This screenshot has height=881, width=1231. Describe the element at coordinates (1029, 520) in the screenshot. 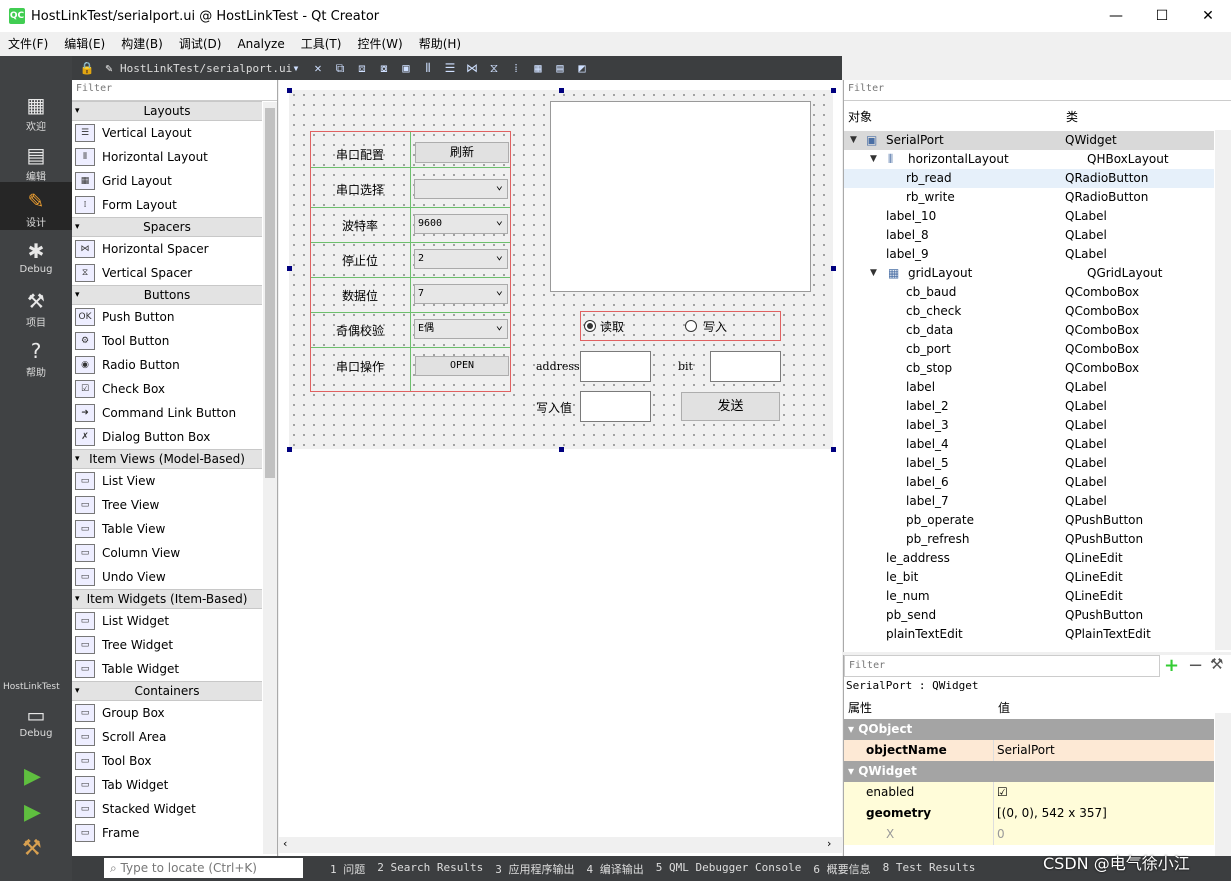

I see `object-tree-row: pb_operate QPushButton` at that location.